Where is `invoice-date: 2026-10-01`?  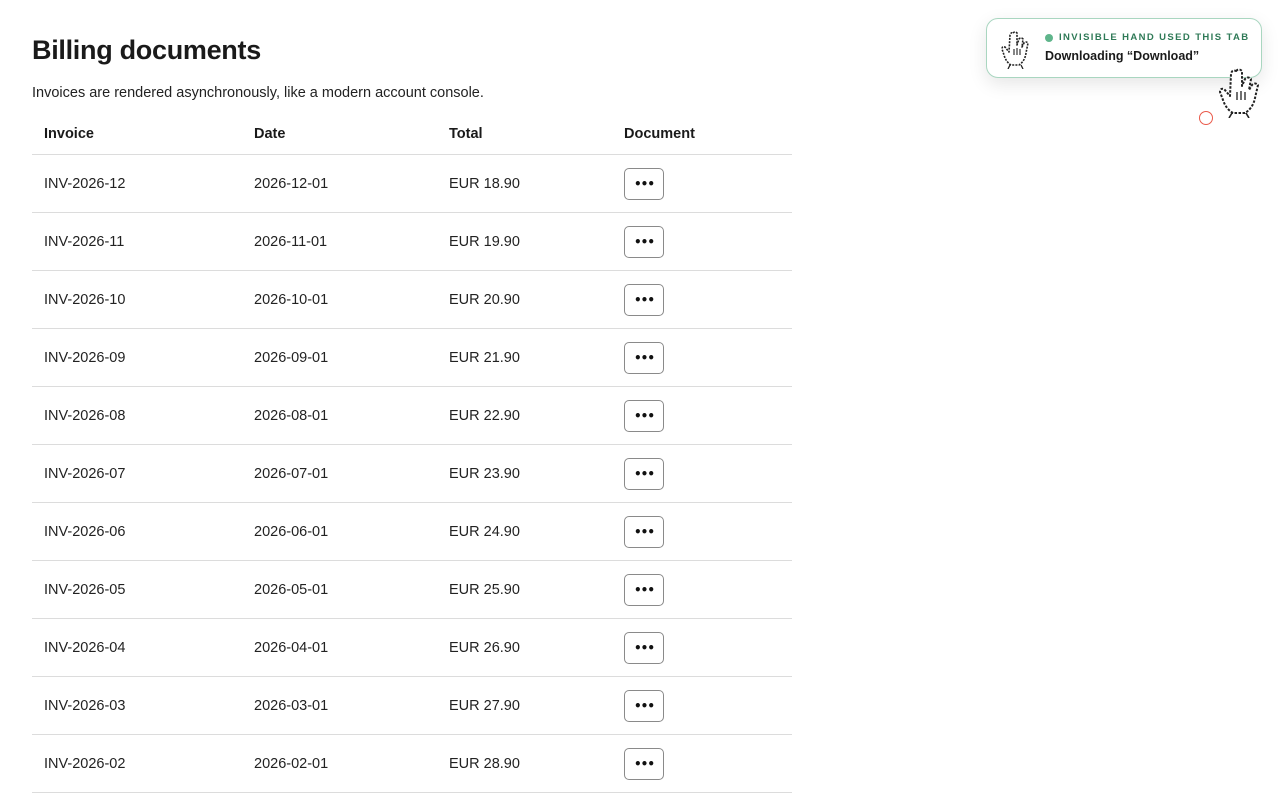 invoice-date: 2026-10-01 is located at coordinates (339, 299).